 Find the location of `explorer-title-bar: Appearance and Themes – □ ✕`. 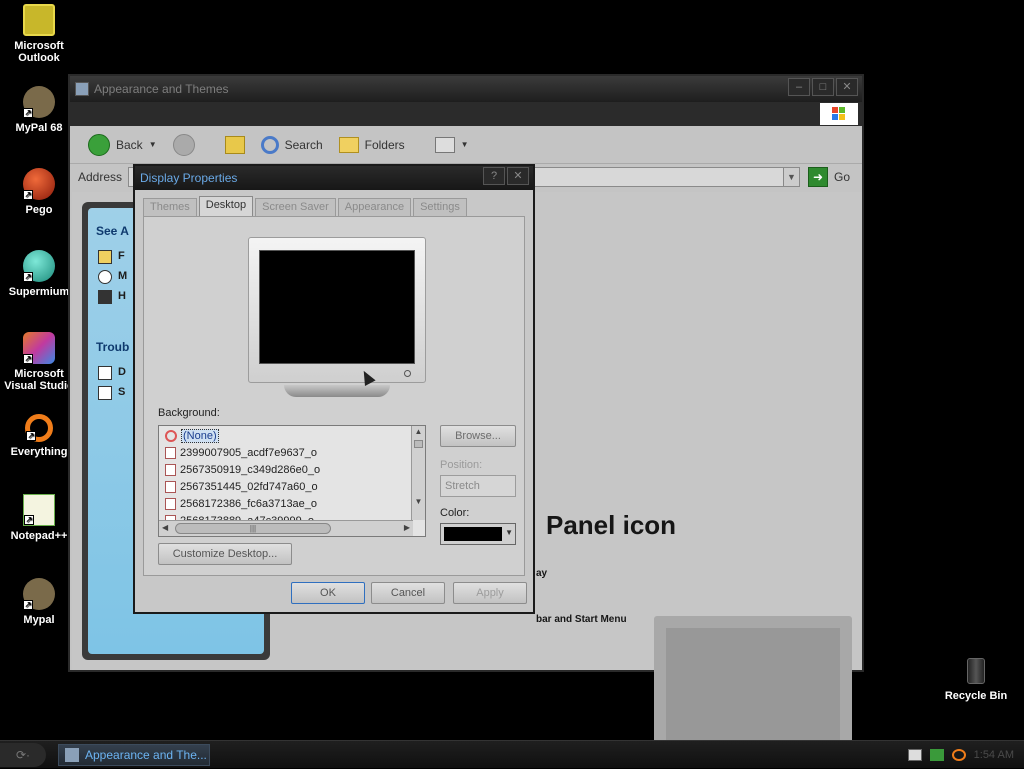

explorer-title-bar: Appearance and Themes – □ ✕ is located at coordinates (466, 89).